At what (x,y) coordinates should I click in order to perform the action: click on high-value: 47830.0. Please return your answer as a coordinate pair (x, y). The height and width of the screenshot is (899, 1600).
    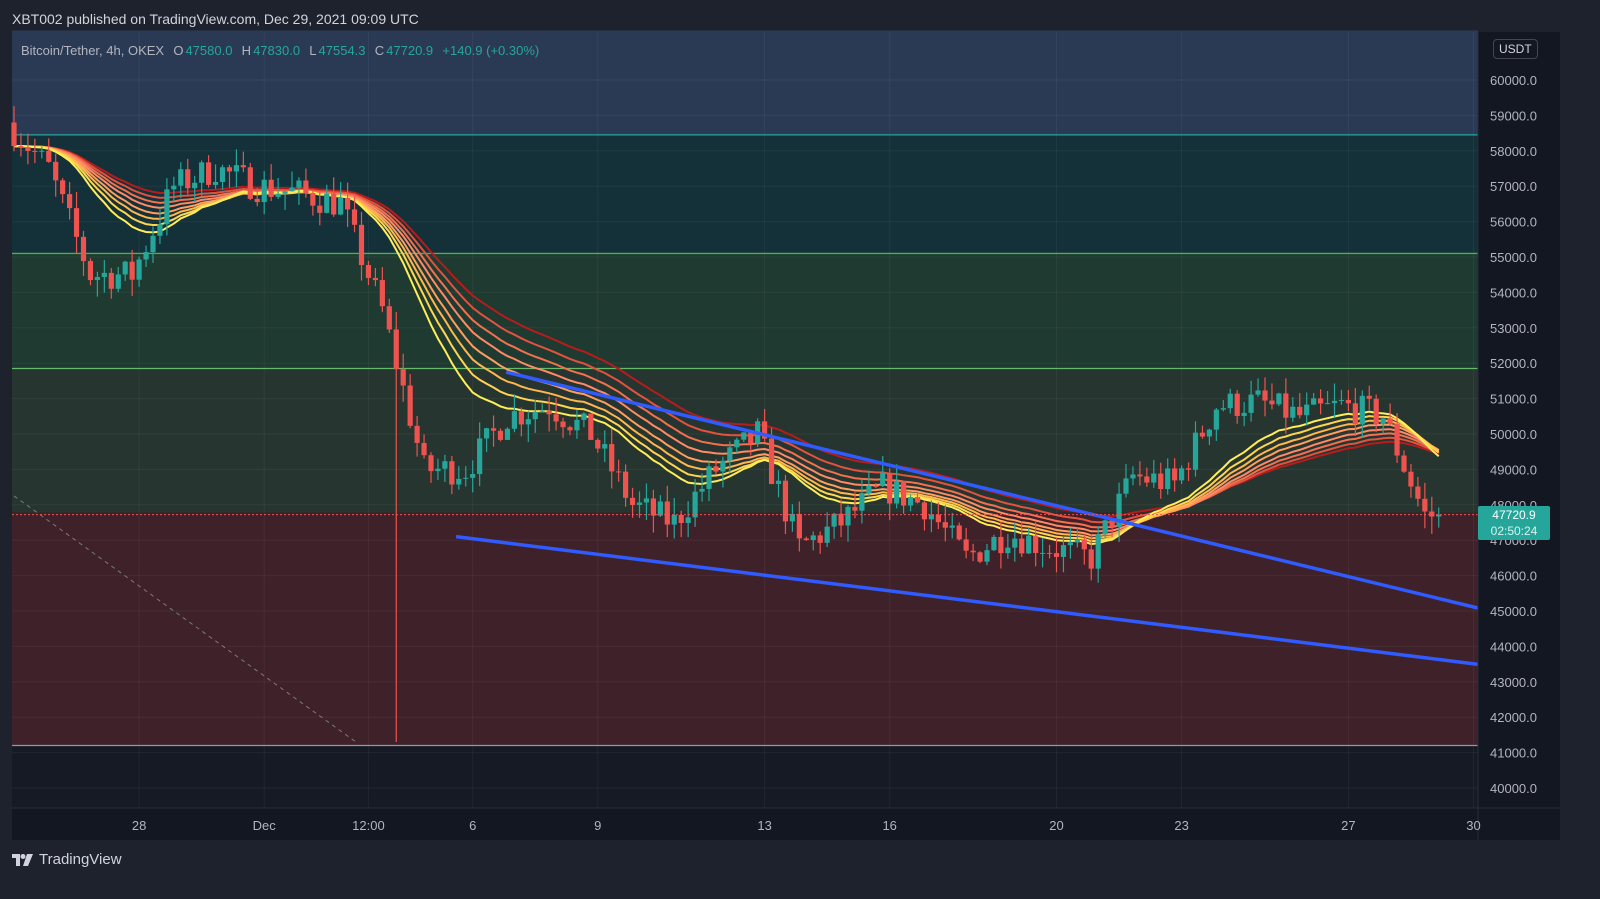
    Looking at the image, I should click on (277, 50).